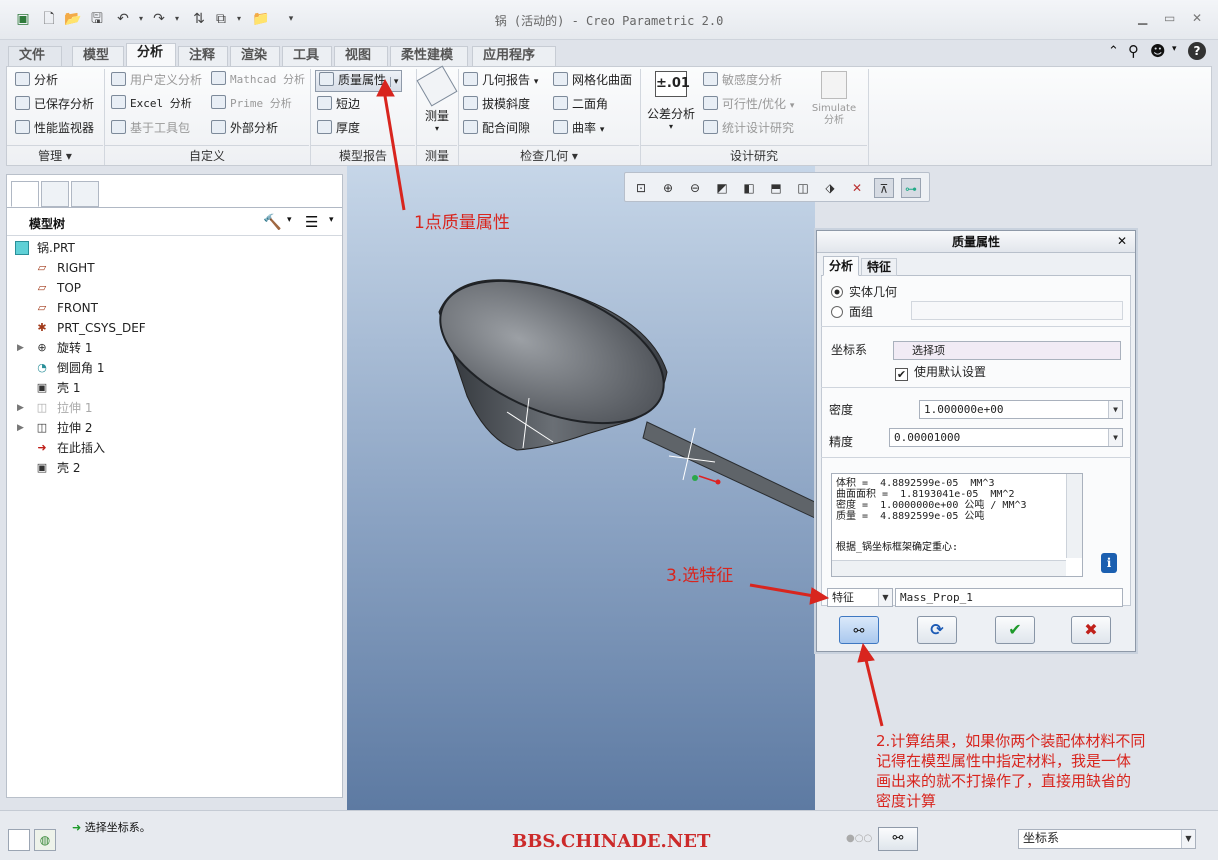  What do you see at coordinates (611, 841) in the screenshot?
I see `watermark: BBS.CHINADE.NET` at bounding box center [611, 841].